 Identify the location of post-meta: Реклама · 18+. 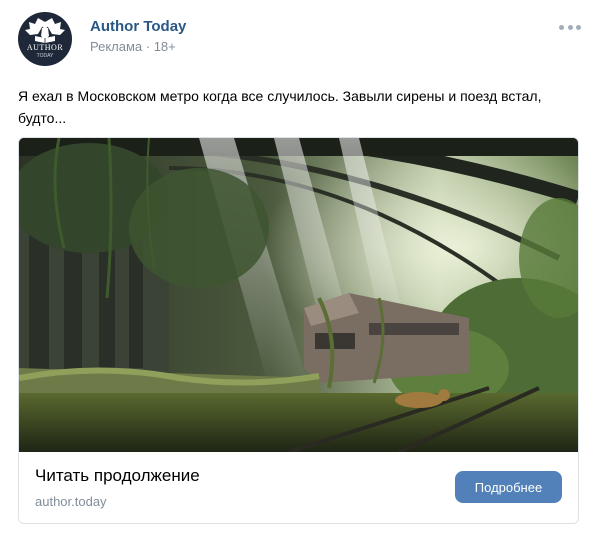
(133, 46).